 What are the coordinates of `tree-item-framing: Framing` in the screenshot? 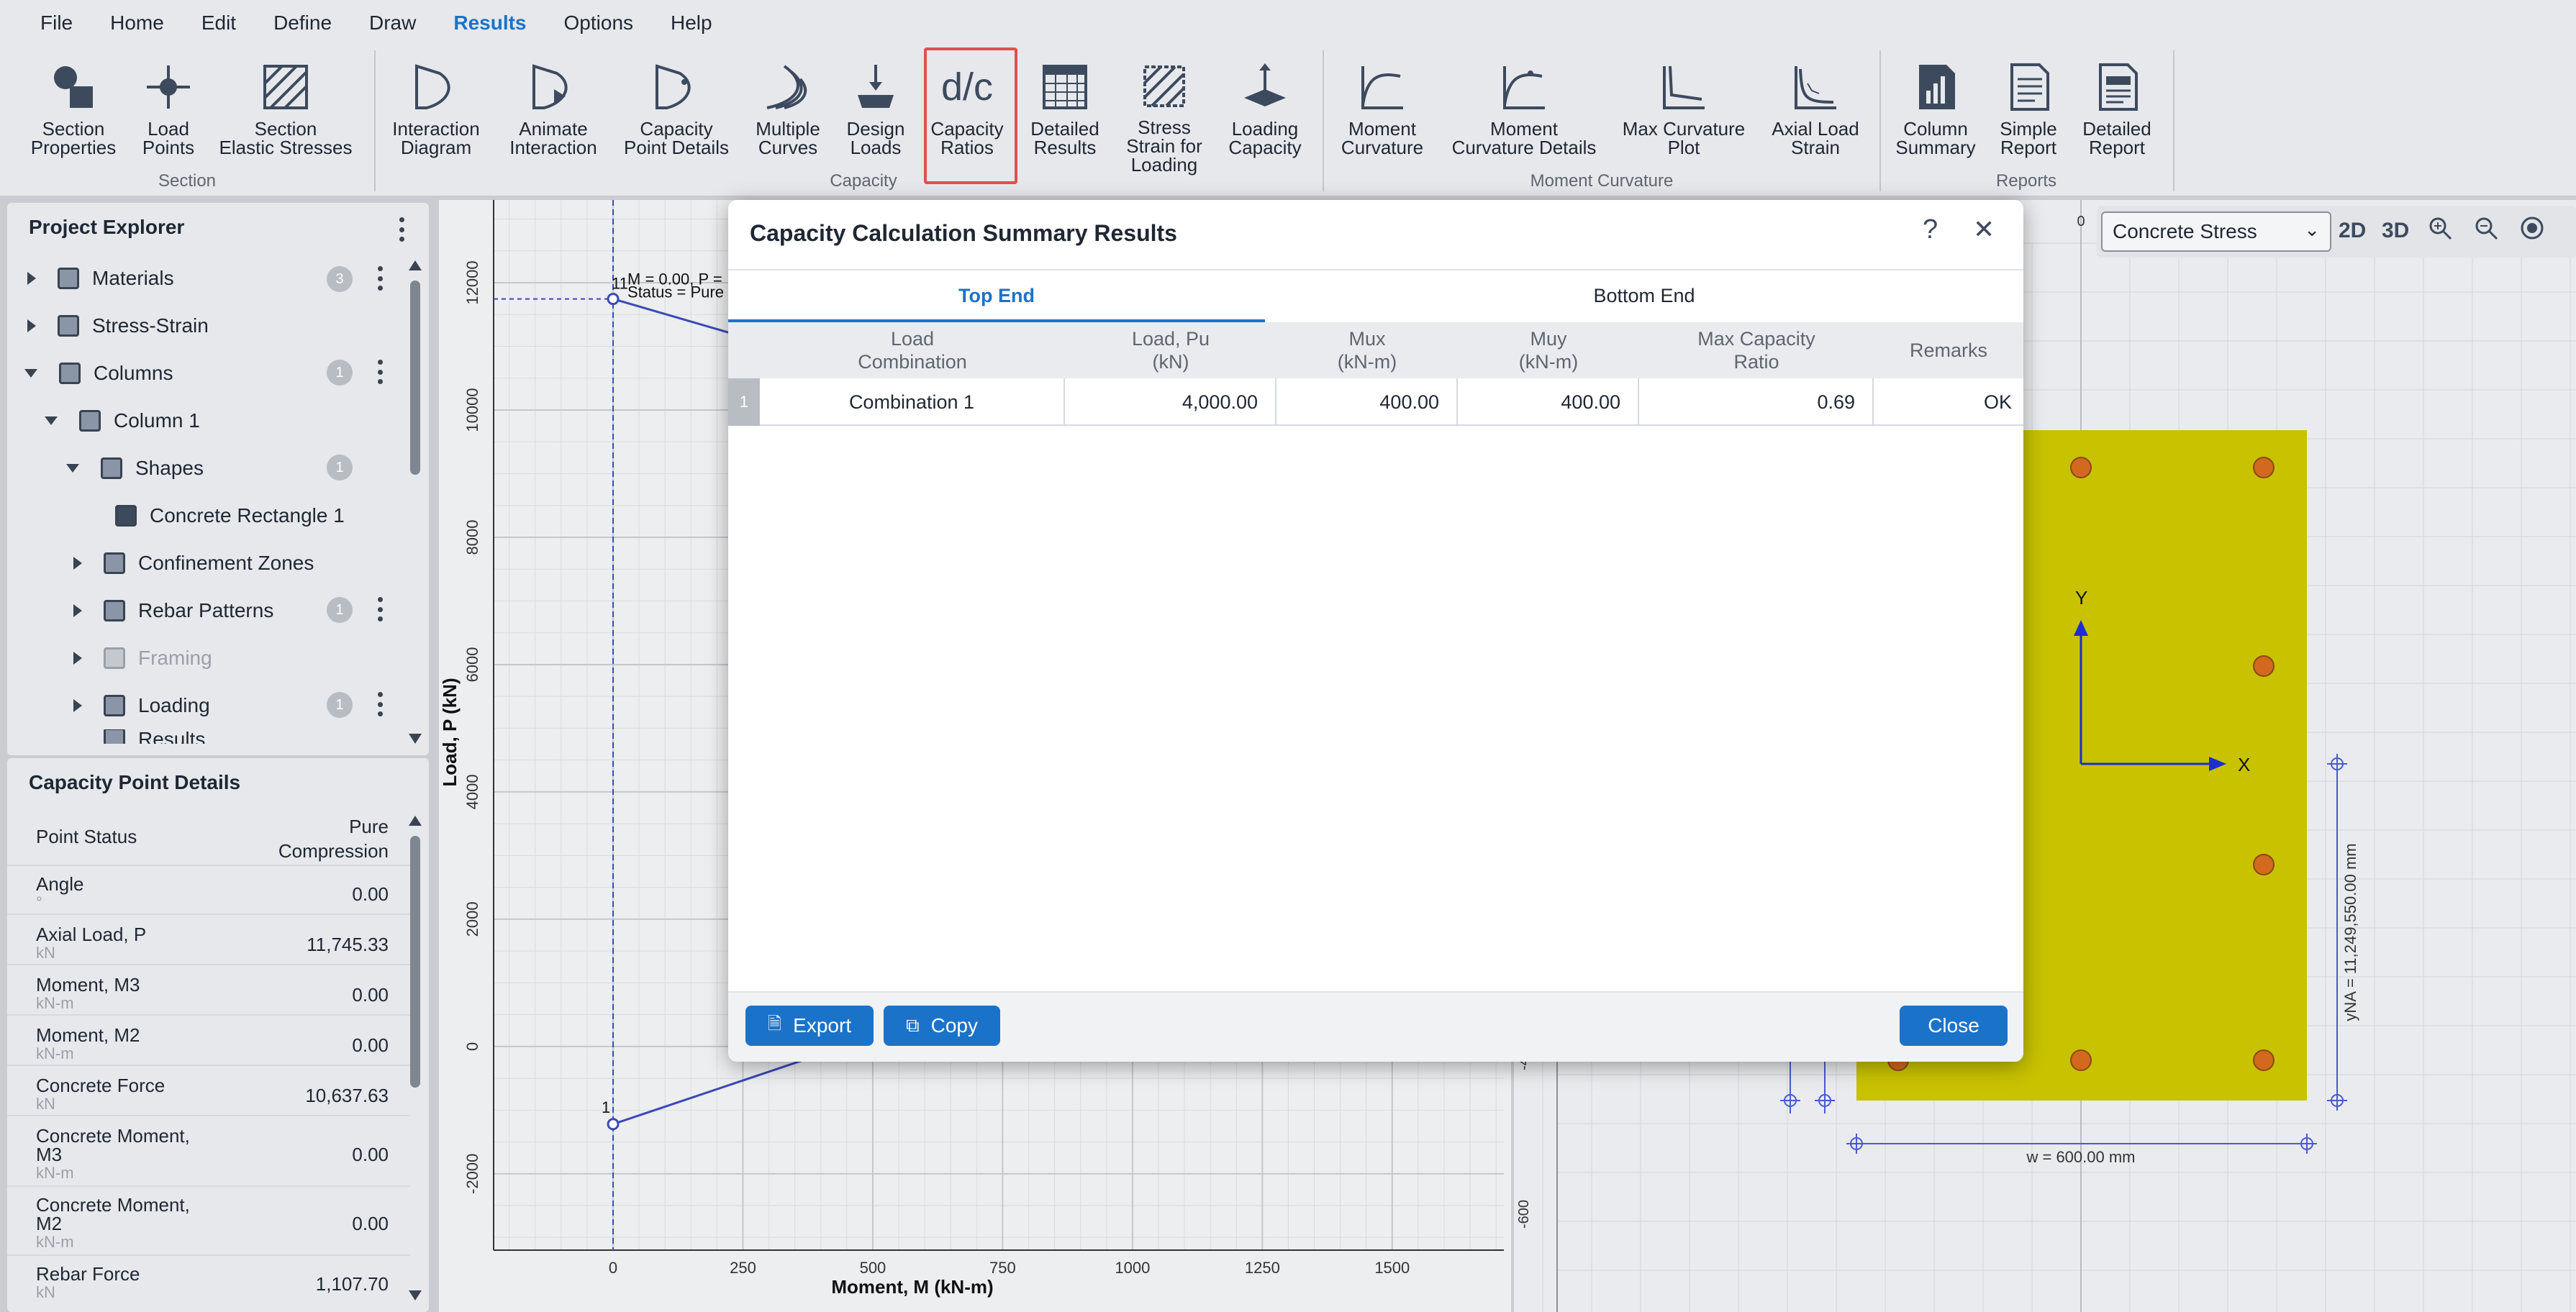 It's located at (142, 658).